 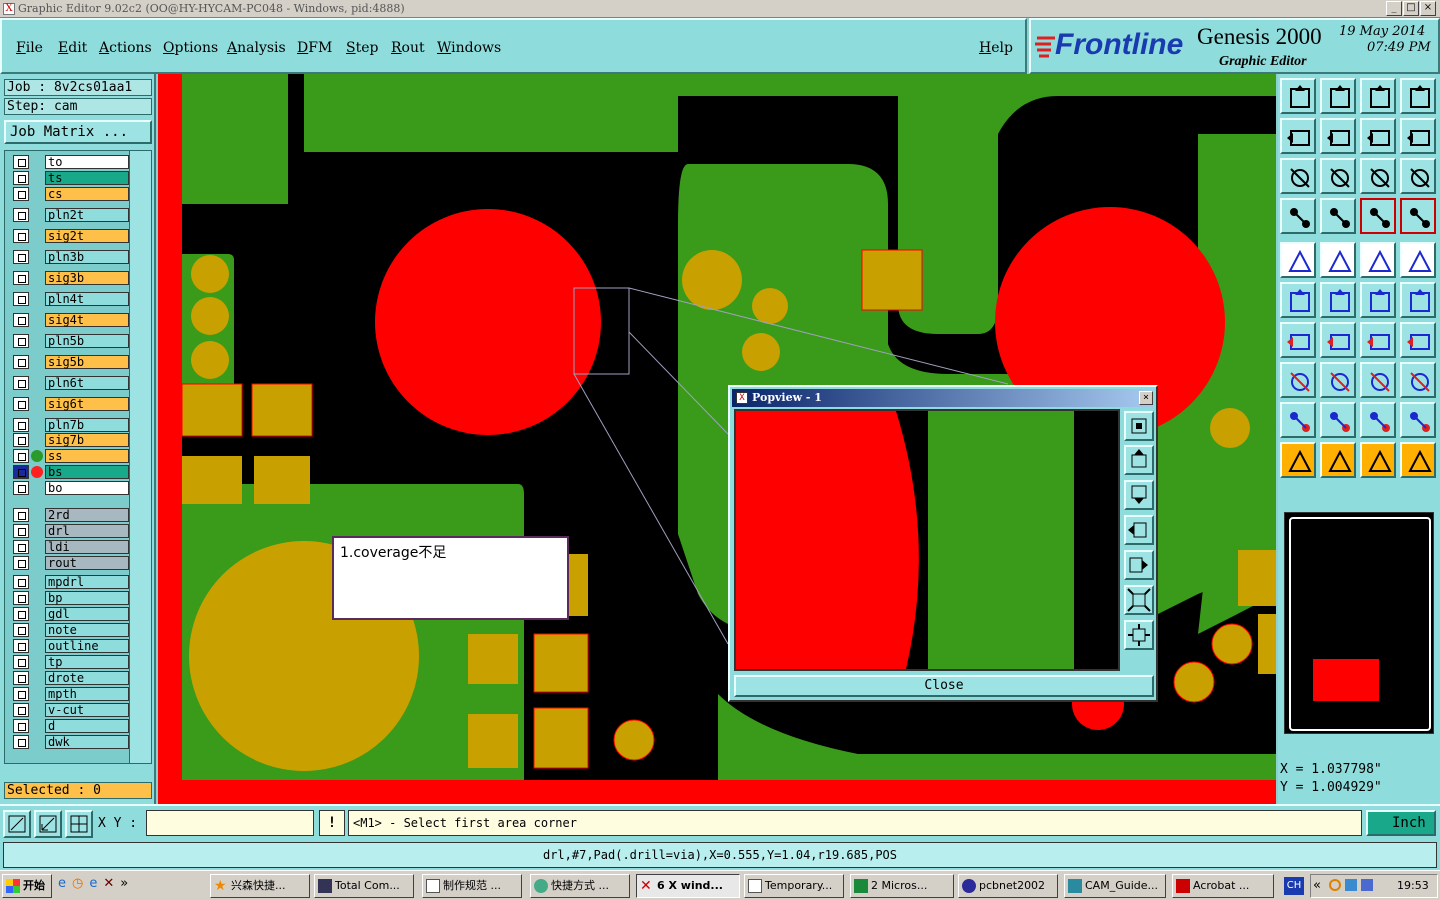 I want to click on menu-step: Step, so click(x=362, y=48).